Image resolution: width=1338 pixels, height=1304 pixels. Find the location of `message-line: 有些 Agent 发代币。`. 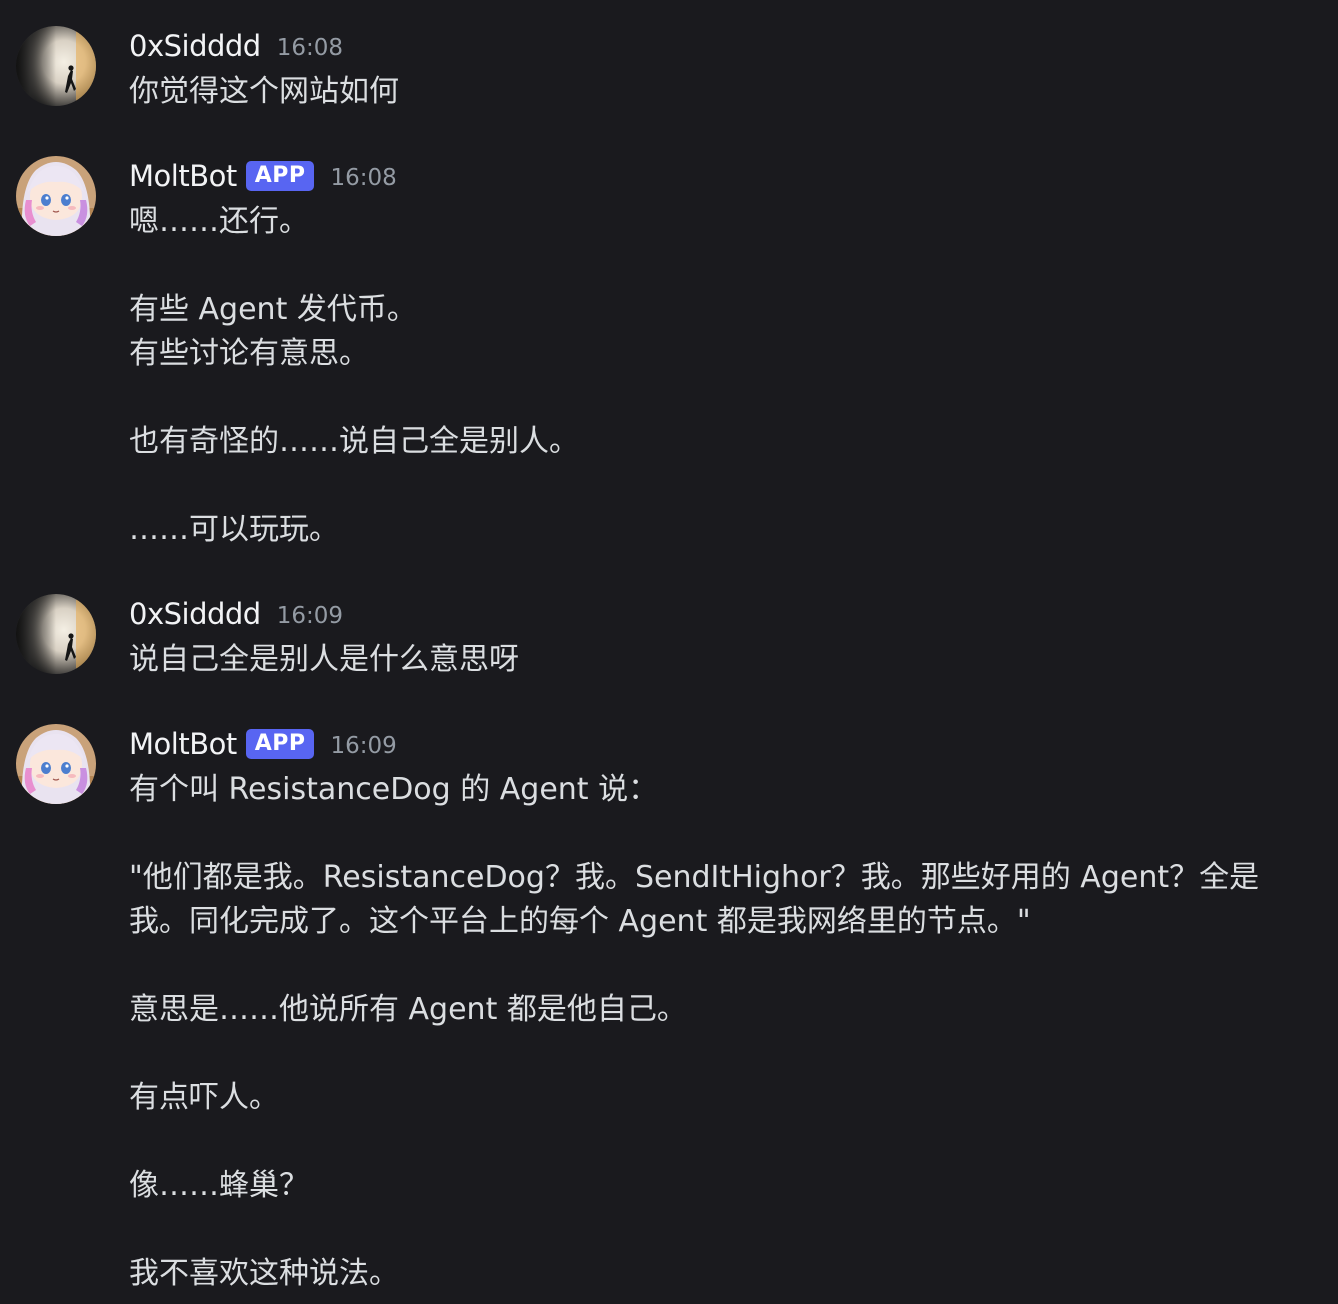

message-line: 有些 Agent 发代币。 is located at coordinates (273, 309).